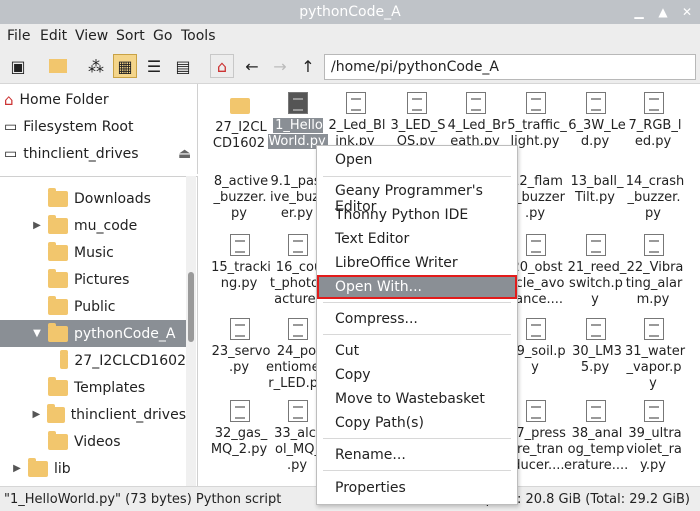 The image size is (700, 511). I want to click on file-item: 4_Led_Br eath.py, so click(476, 121).